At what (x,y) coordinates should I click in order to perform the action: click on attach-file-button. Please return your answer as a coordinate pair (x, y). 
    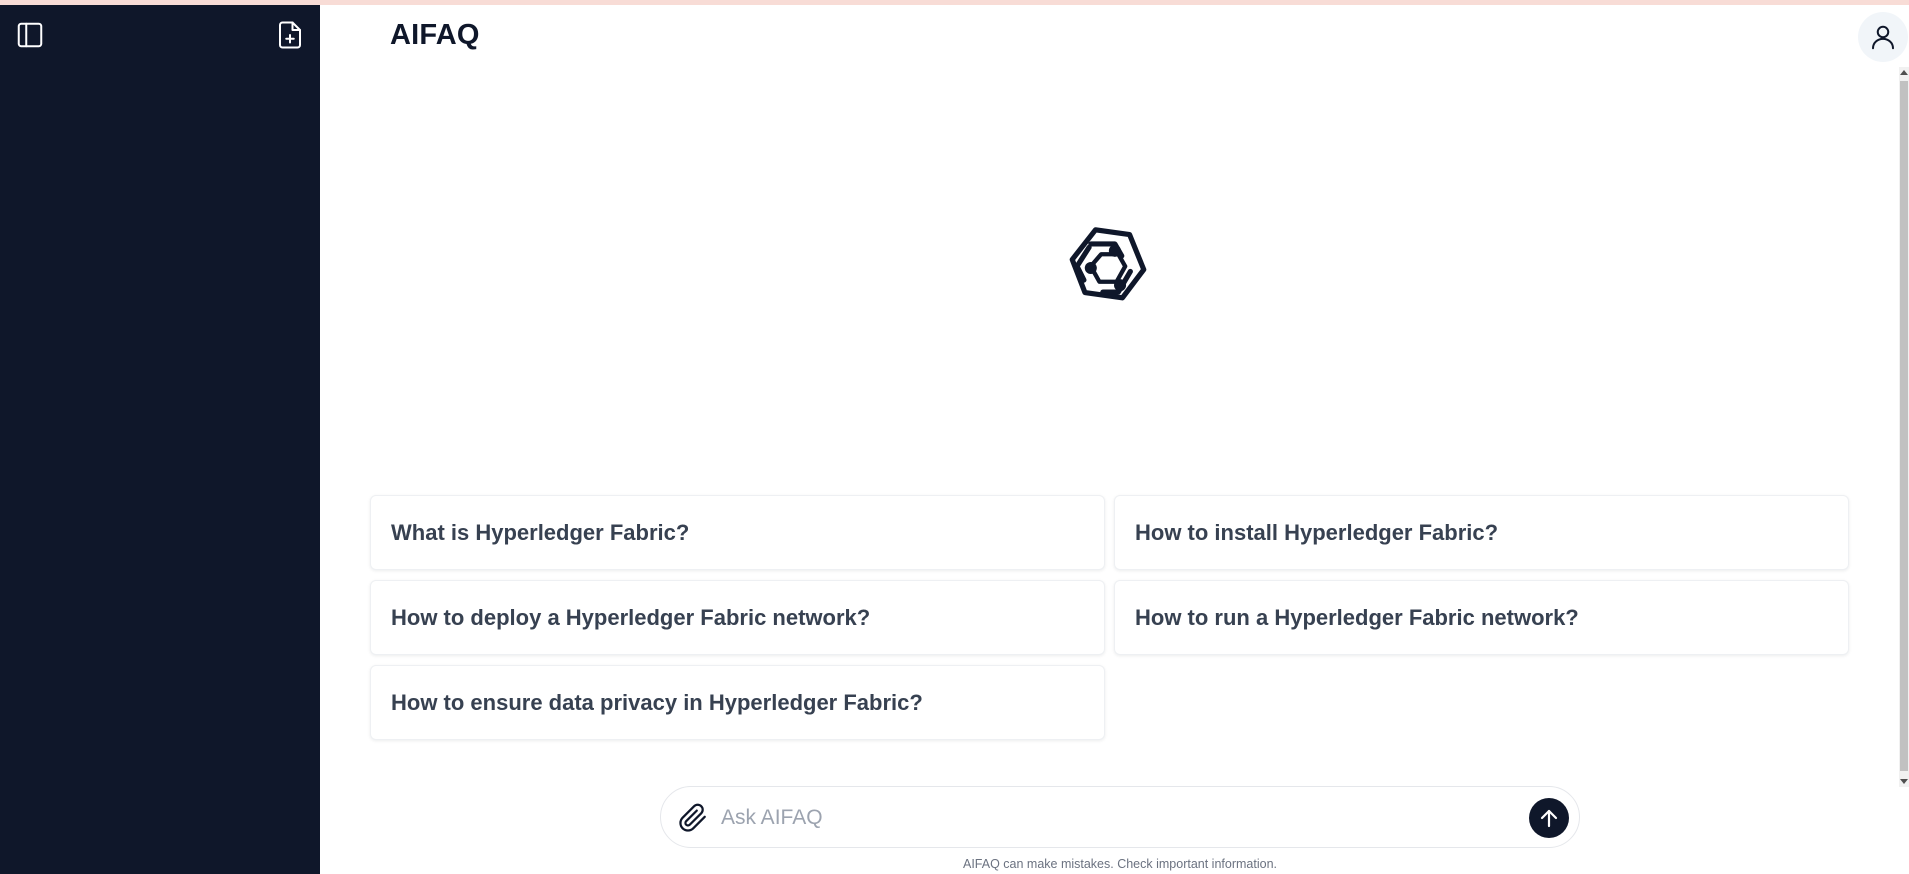
    Looking at the image, I should click on (693, 818).